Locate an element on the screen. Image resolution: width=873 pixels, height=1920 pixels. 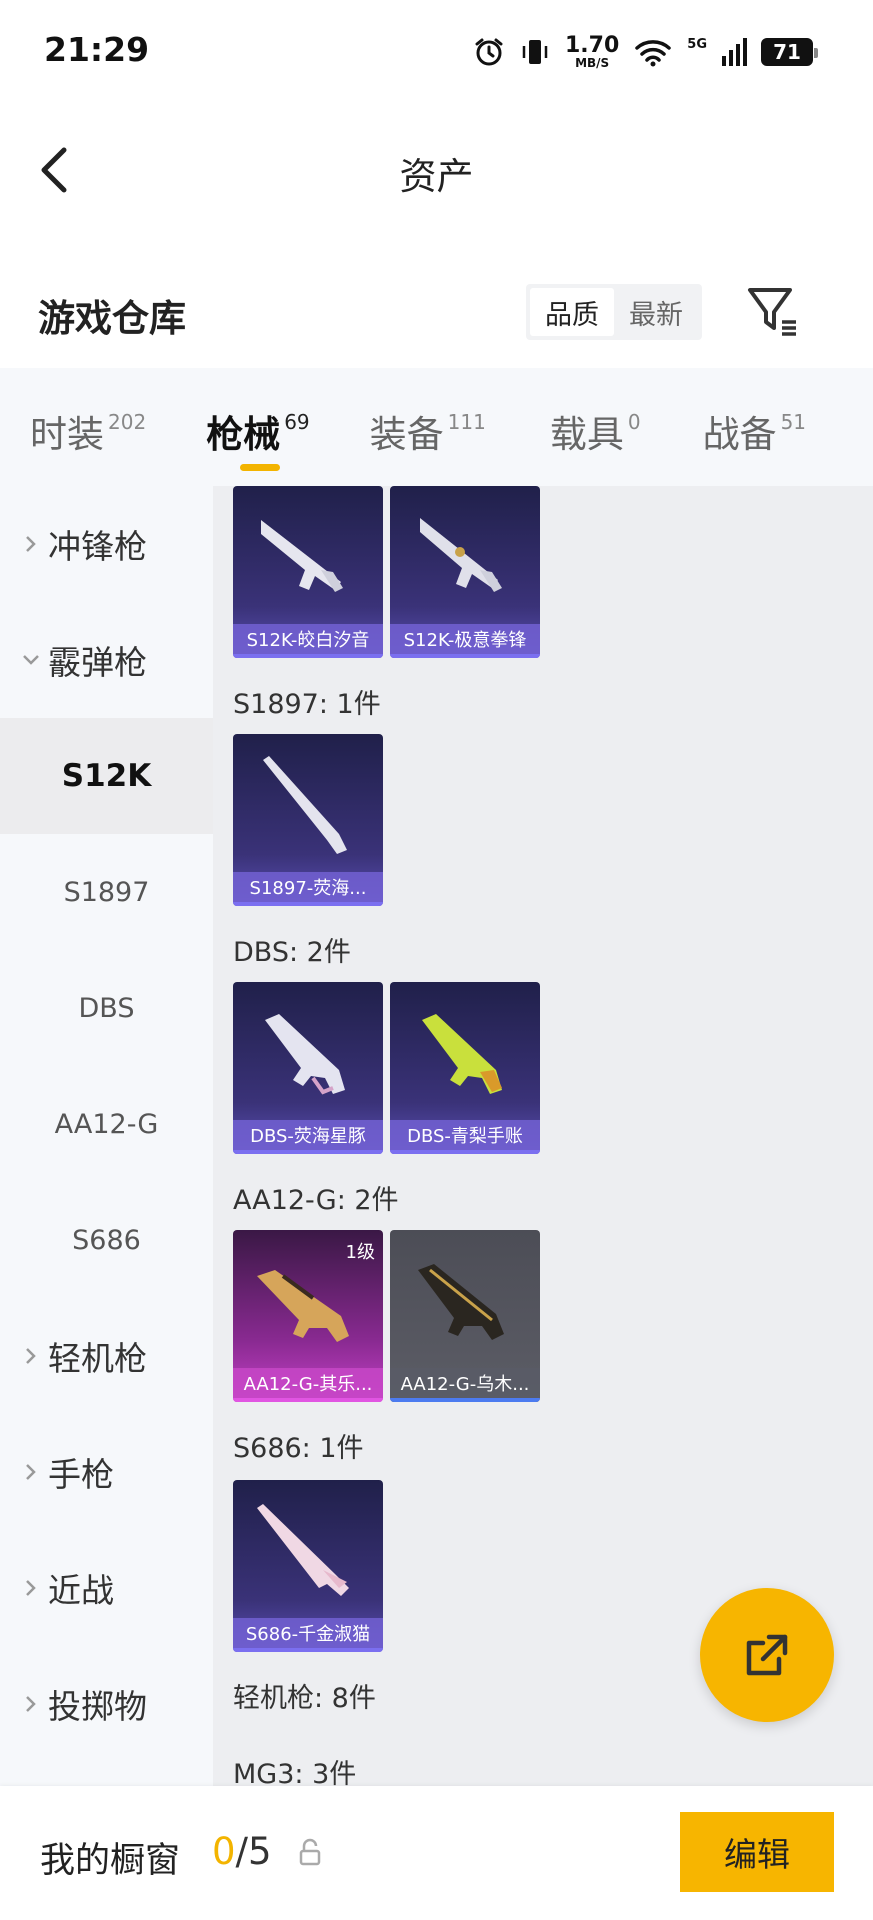
tab-equipment: 装备 111 is located at coordinates (428, 431).